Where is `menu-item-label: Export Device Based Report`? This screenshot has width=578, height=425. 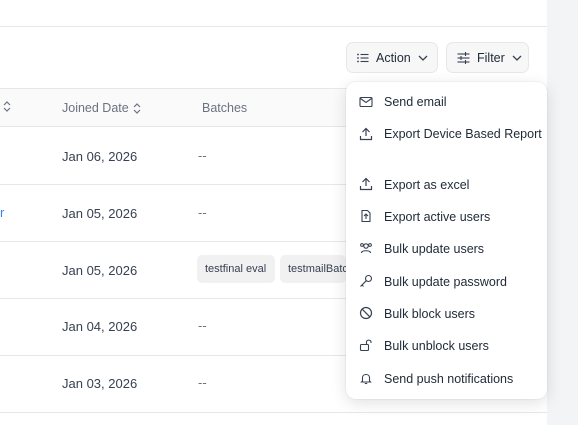
menu-item-label: Export Device Based Report is located at coordinates (463, 134).